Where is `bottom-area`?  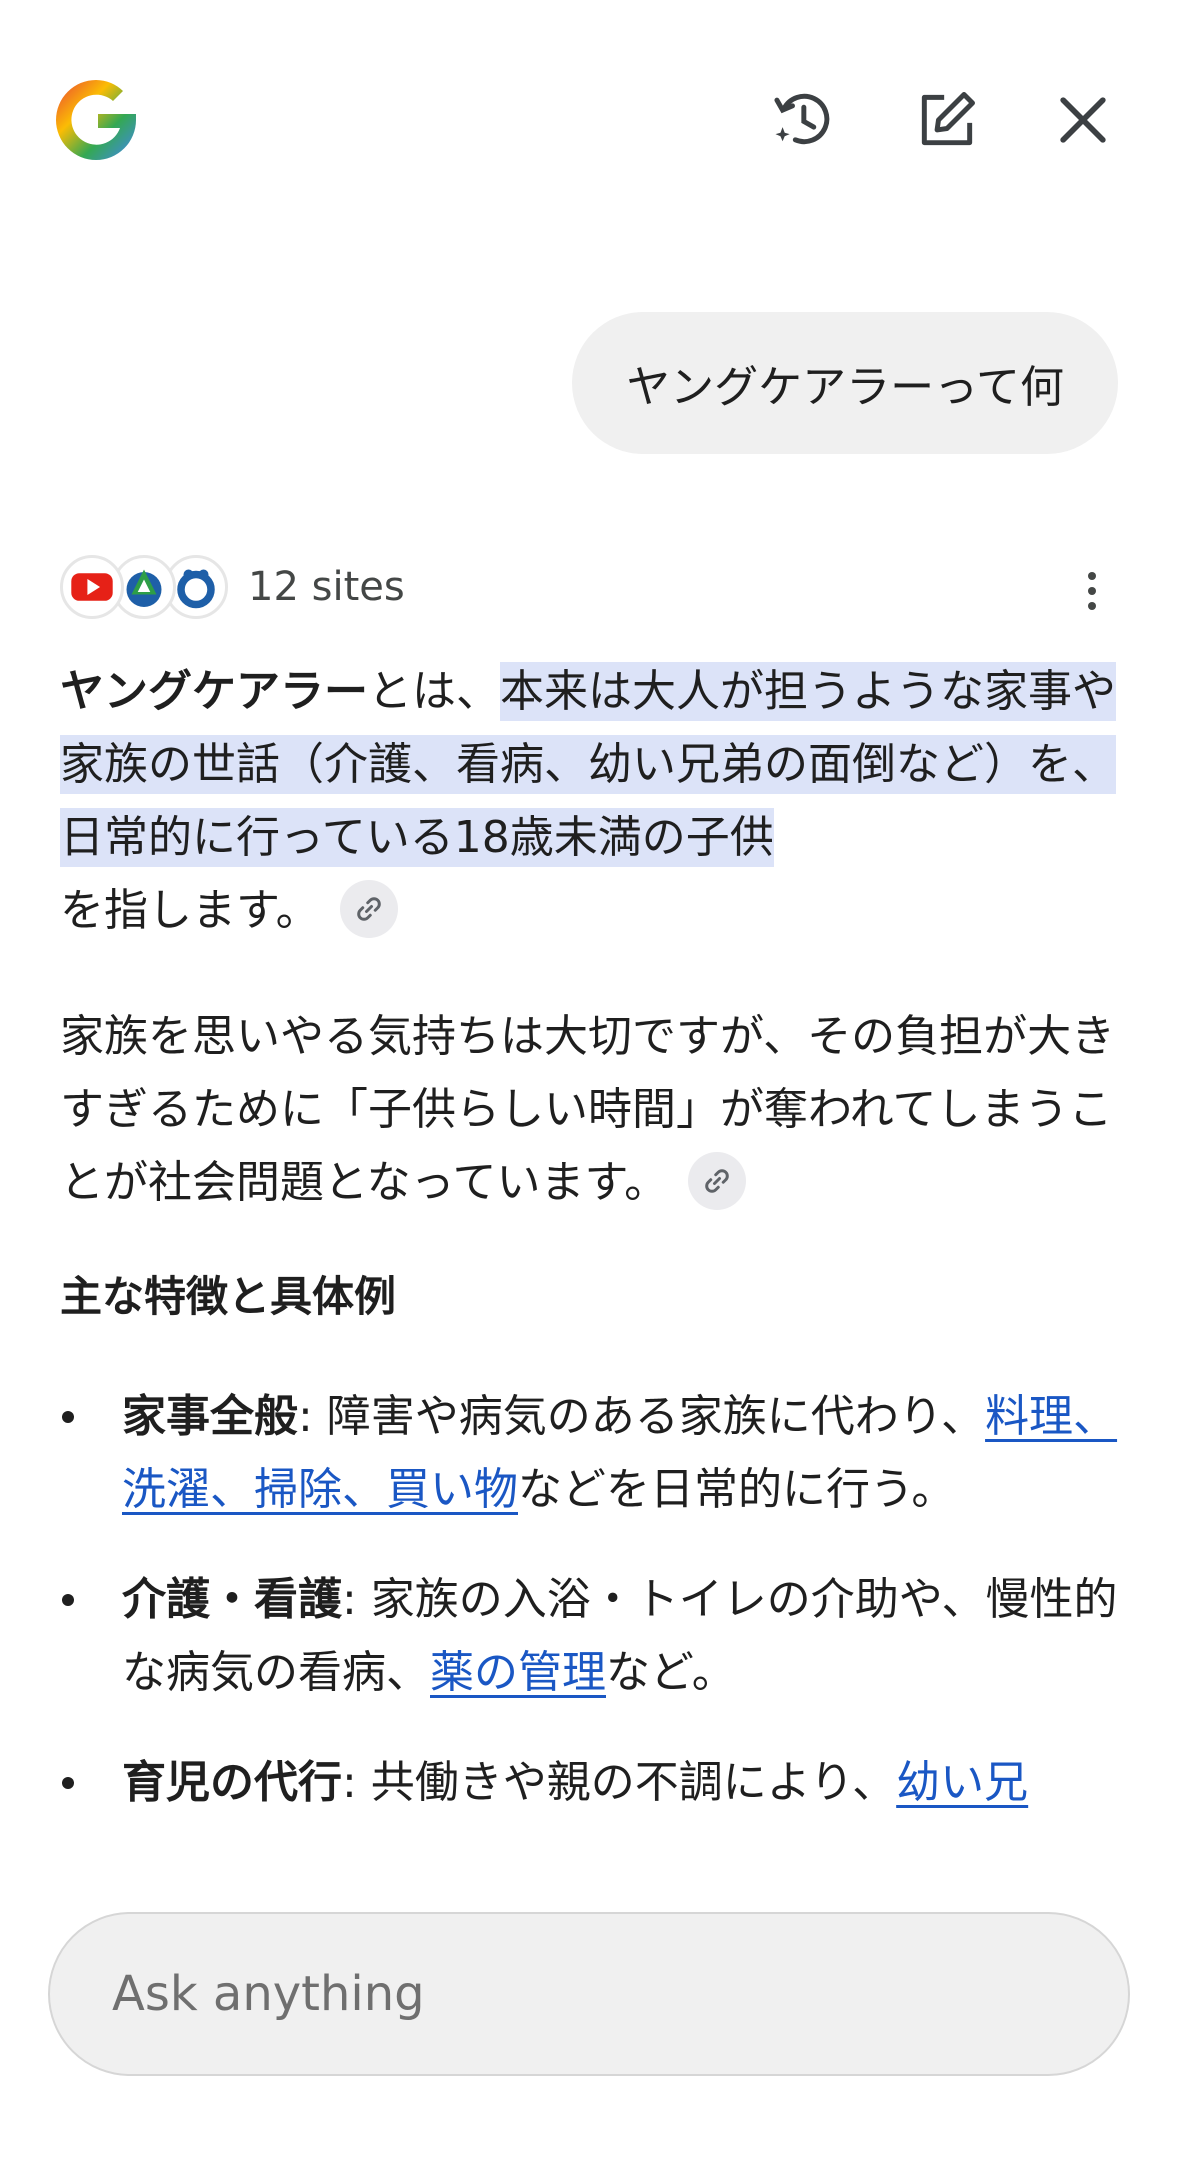 bottom-area is located at coordinates (589, 2138).